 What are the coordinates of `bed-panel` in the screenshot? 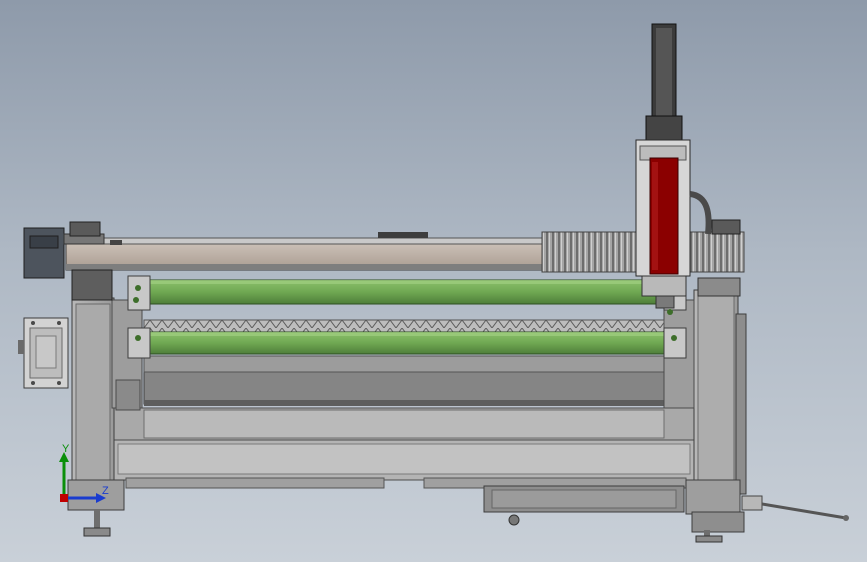 It's located at (404, 380).